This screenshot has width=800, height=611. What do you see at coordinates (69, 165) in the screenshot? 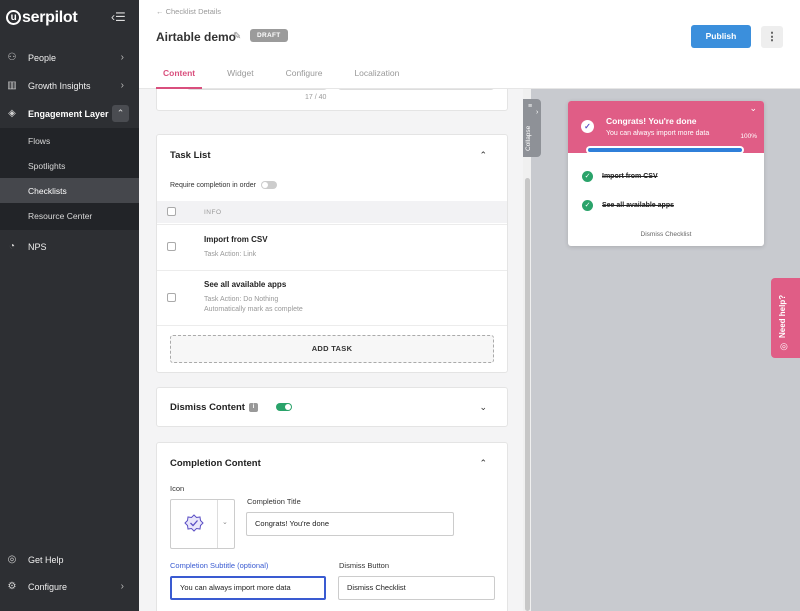
I see `sidebar-subitem-spotlights: Spotlights` at bounding box center [69, 165].